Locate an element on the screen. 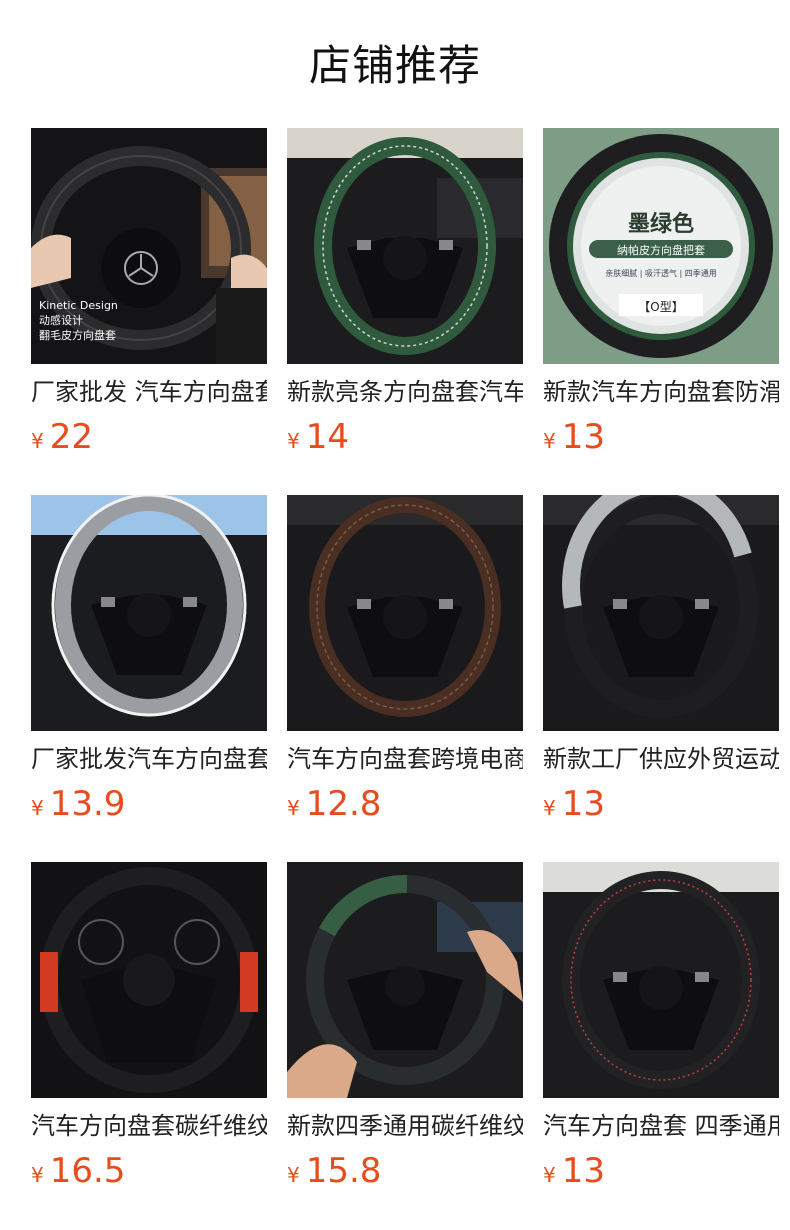 The width and height of the screenshot is (790, 1230). product-name: 汽车方向盘套跨境电商 is located at coordinates (405, 759).